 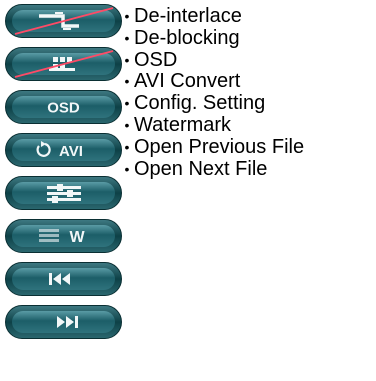 I want to click on osd-icon: OSD, so click(x=63, y=107).